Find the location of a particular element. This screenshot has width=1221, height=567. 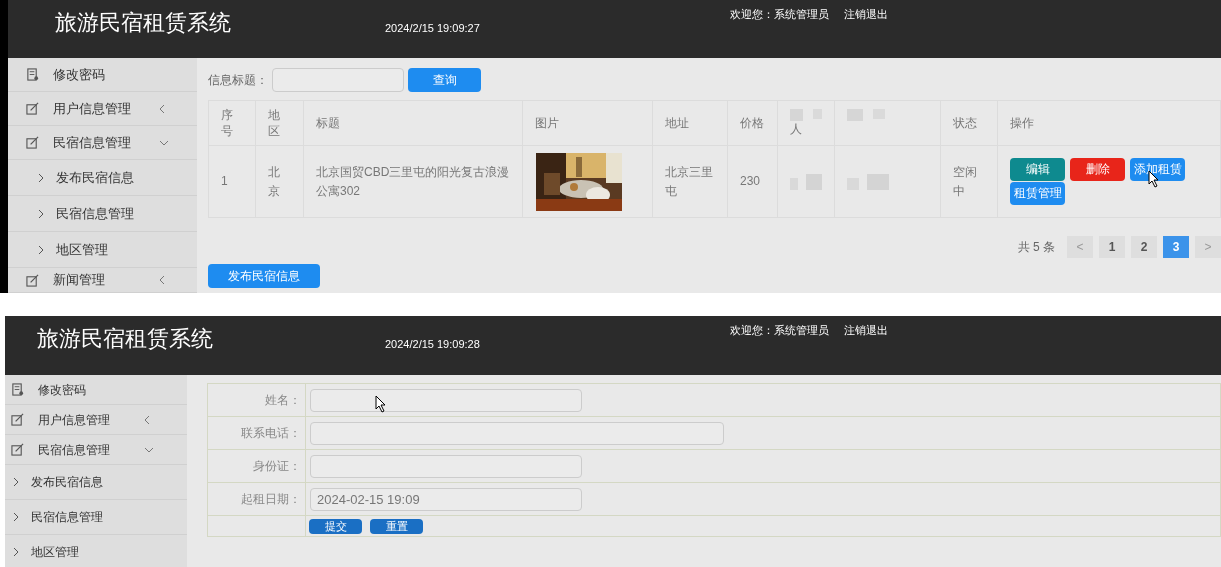

field-label: 起租日期： is located at coordinates (271, 499).